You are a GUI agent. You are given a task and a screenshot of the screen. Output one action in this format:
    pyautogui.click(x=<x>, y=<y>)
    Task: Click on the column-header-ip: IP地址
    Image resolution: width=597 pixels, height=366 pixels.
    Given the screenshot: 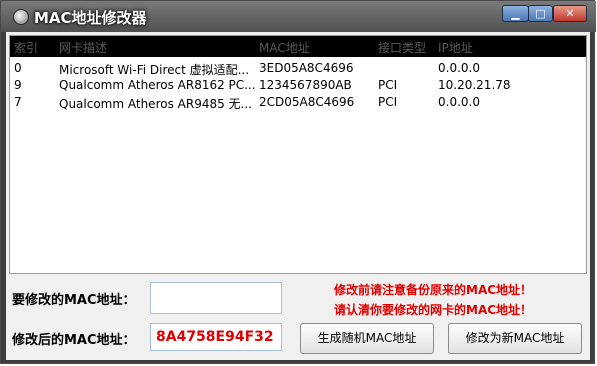 What is the action you would take?
    pyautogui.click(x=455, y=47)
    